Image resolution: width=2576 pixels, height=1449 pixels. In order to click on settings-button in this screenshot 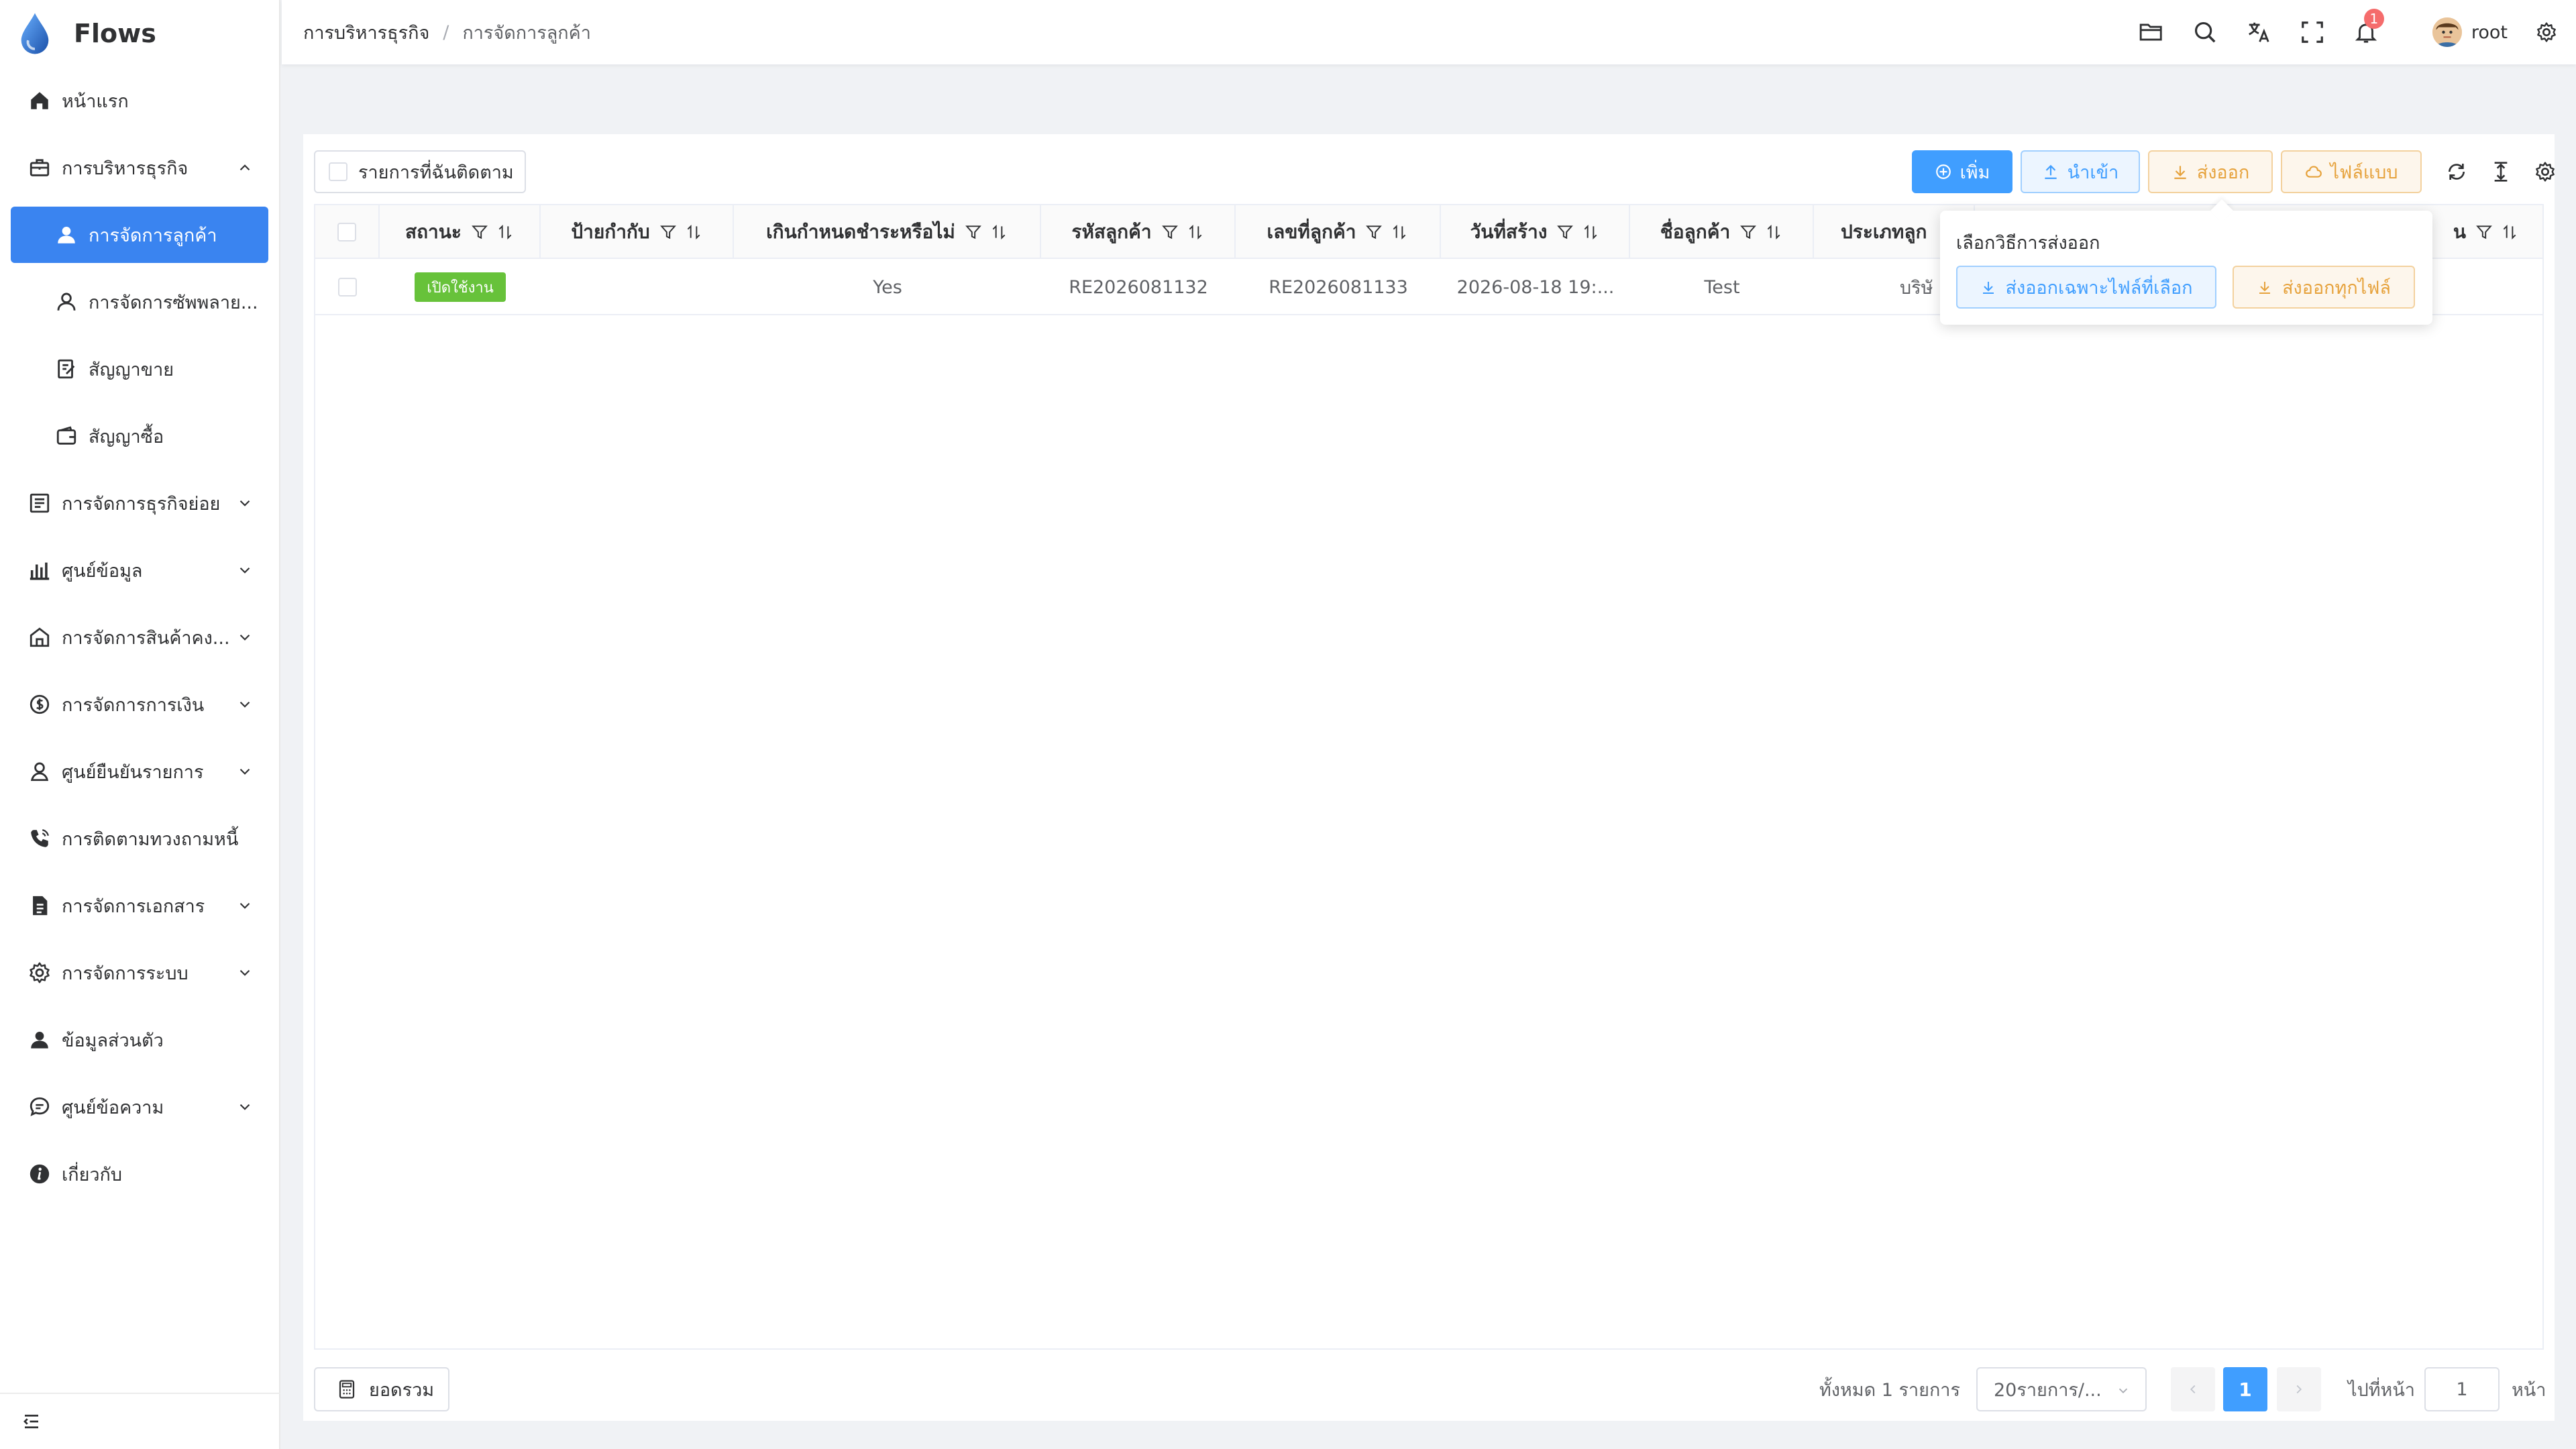, I will do `click(2546, 32)`.